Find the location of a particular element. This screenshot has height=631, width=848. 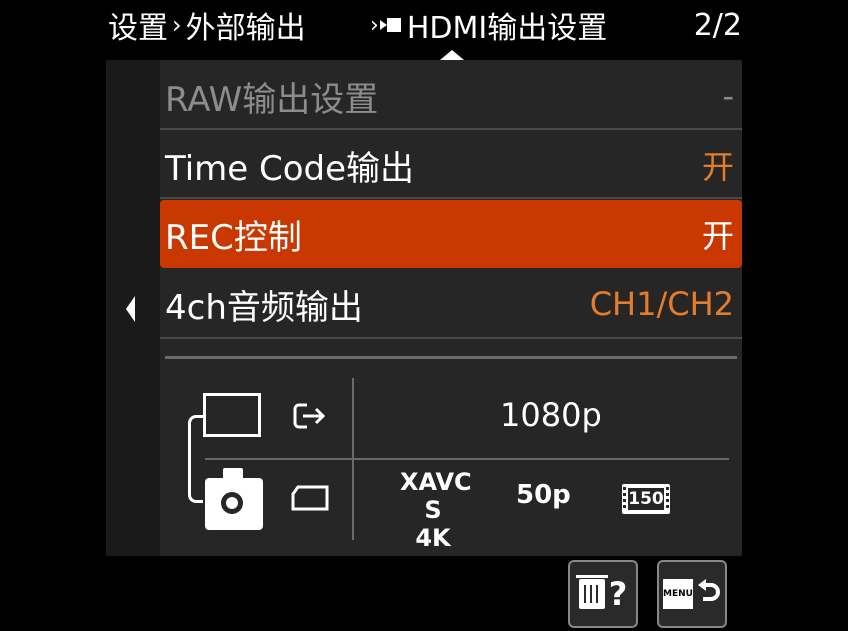

hdmi-output-icon is located at coordinates (390, 25).